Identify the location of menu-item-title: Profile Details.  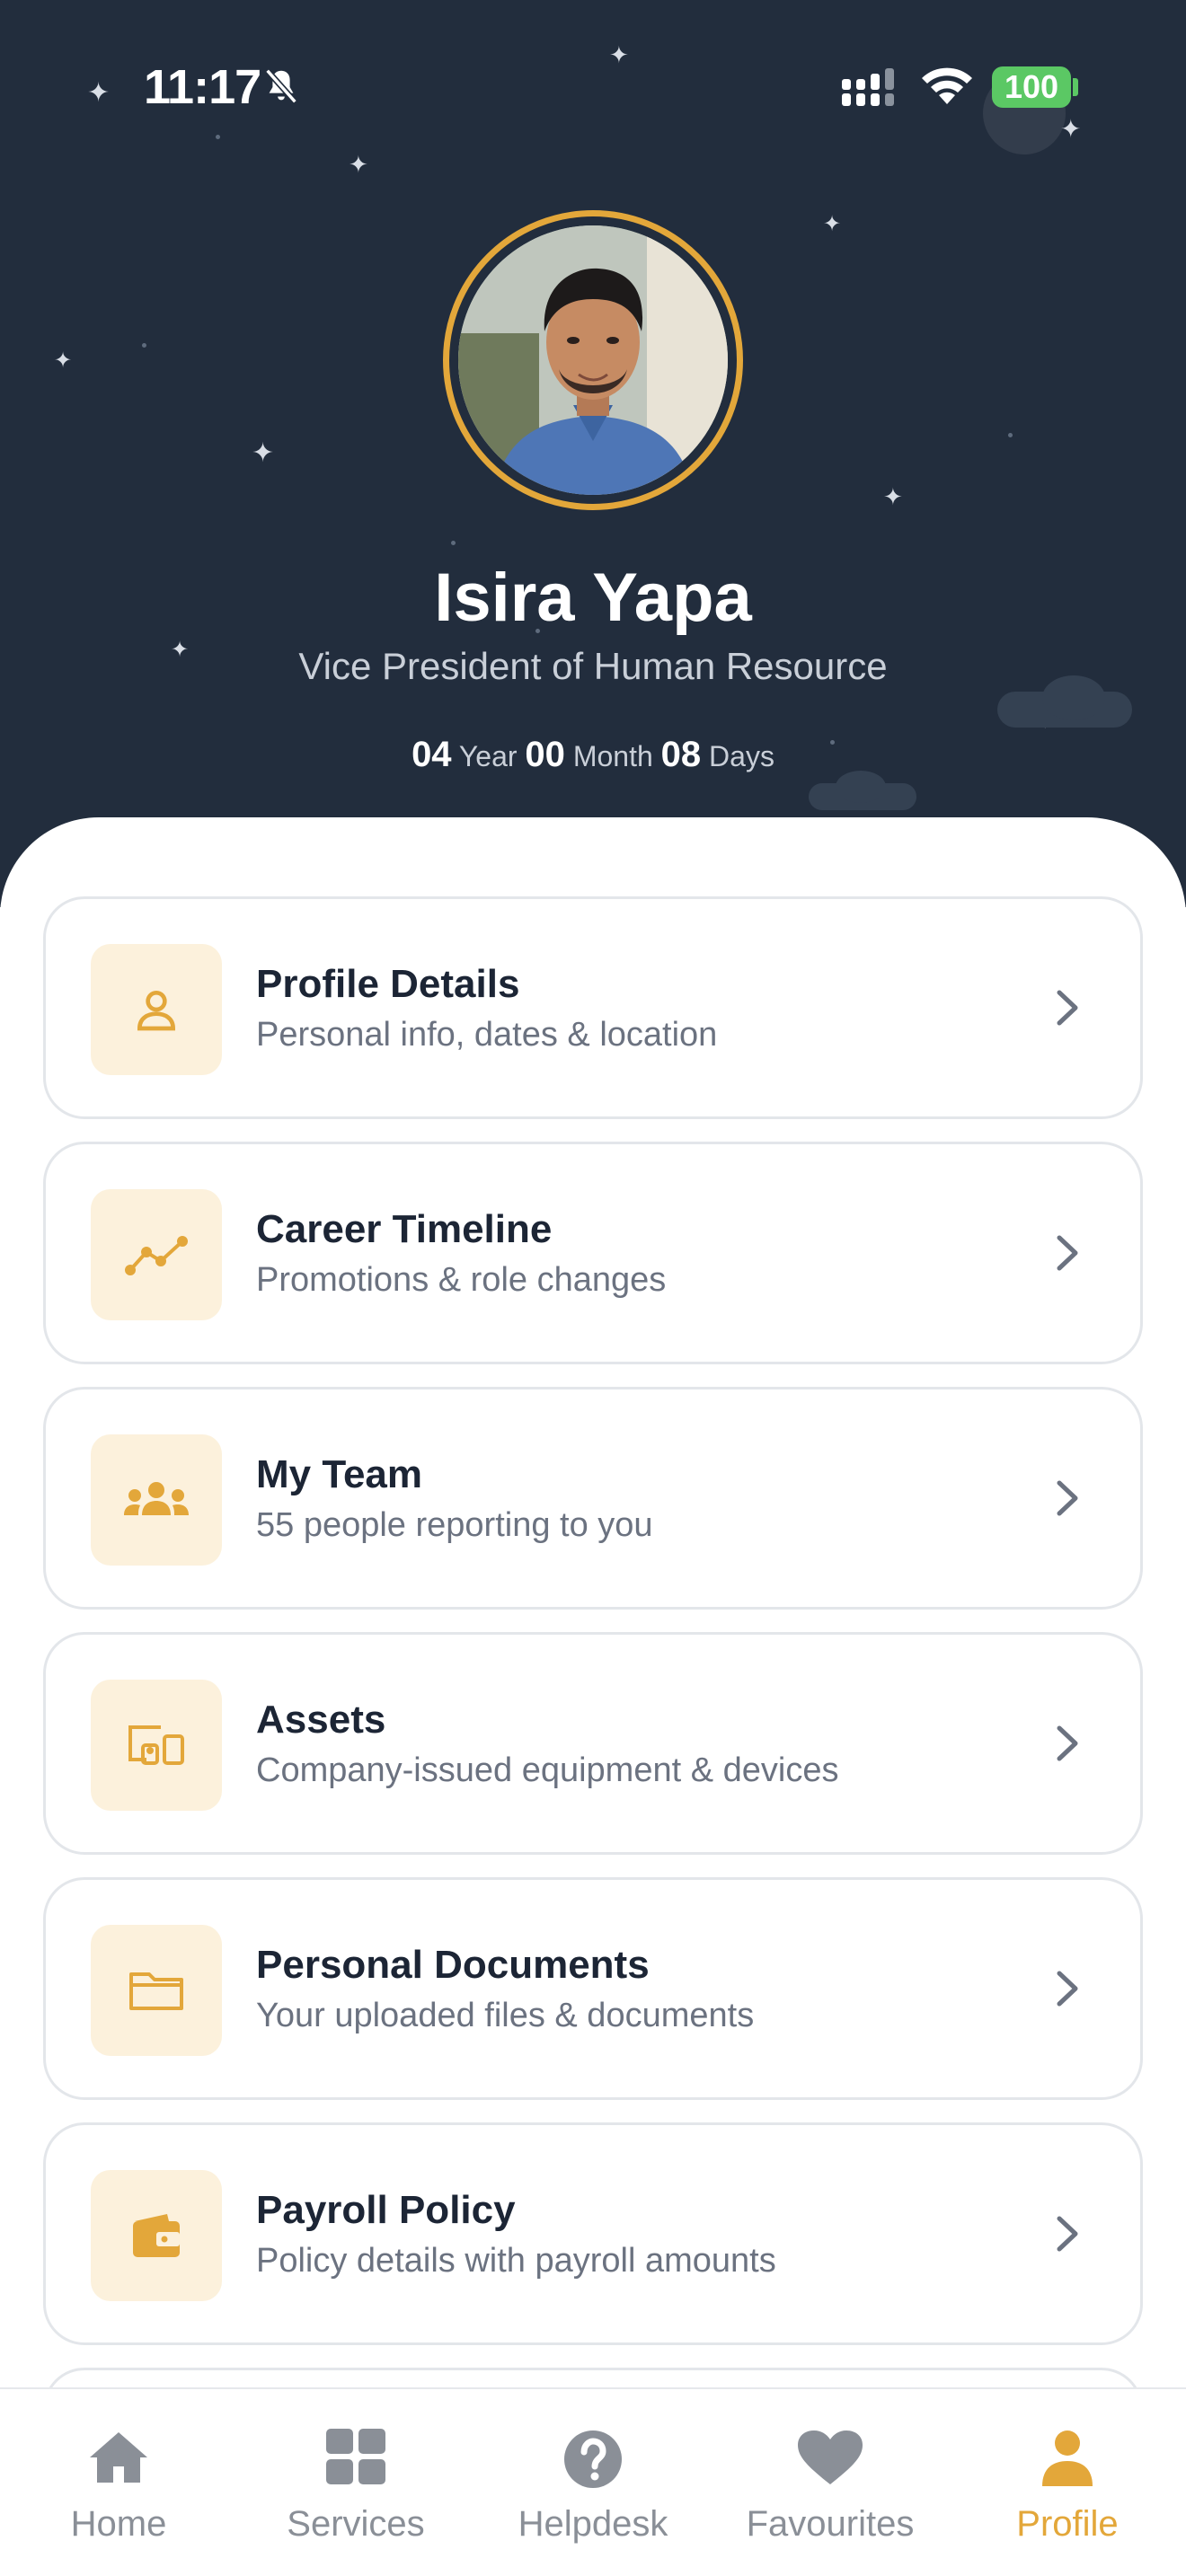
(388, 984).